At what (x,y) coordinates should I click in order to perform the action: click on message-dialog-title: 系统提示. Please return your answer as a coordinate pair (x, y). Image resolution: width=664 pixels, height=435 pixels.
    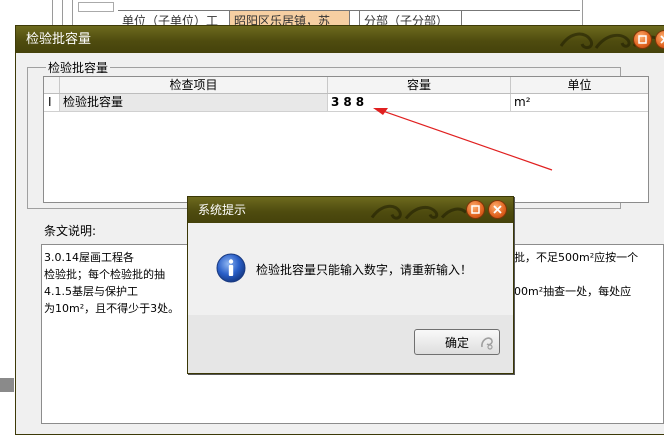
    Looking at the image, I should click on (222, 210).